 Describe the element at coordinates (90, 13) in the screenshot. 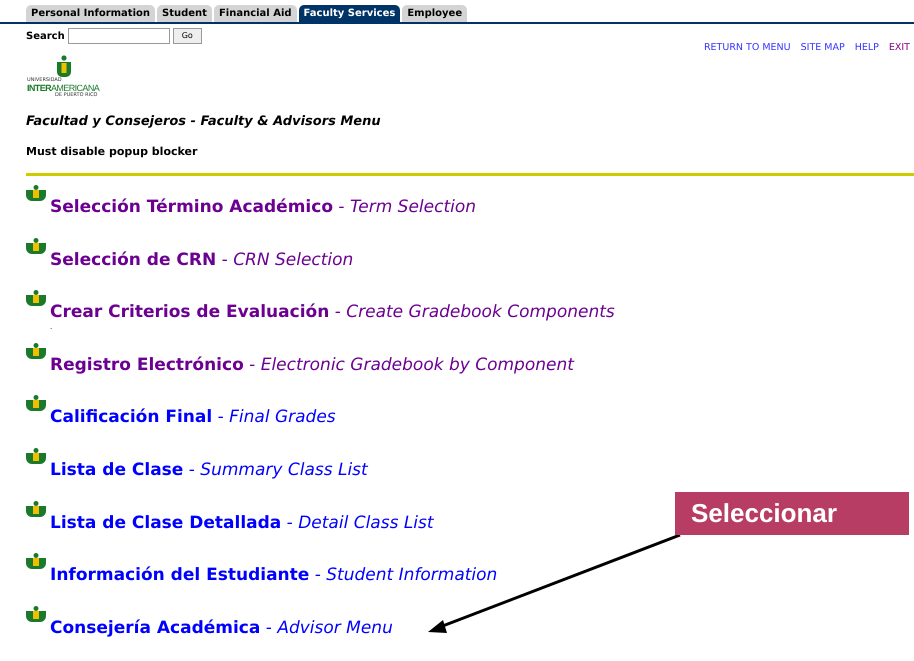

I see `tab: Personal Information` at that location.